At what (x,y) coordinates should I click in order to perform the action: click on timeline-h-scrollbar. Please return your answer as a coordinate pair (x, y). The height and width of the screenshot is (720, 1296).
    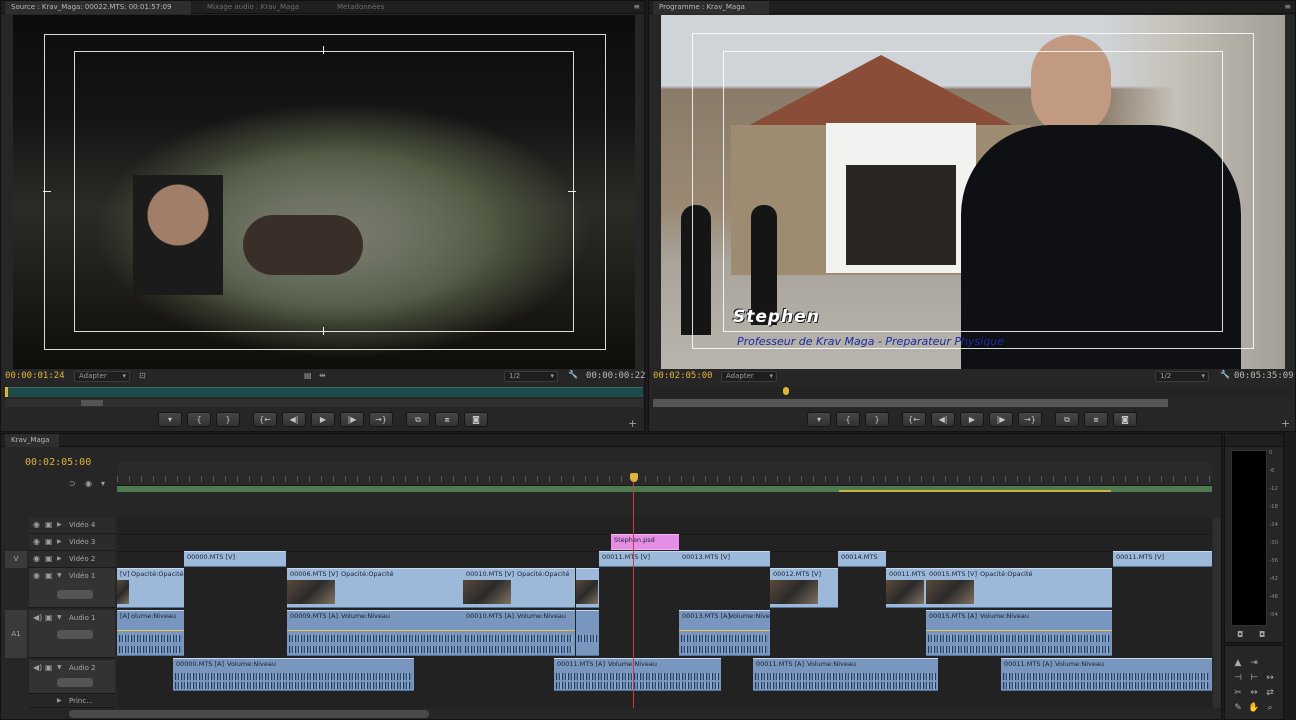
    Looking at the image, I should click on (249, 714).